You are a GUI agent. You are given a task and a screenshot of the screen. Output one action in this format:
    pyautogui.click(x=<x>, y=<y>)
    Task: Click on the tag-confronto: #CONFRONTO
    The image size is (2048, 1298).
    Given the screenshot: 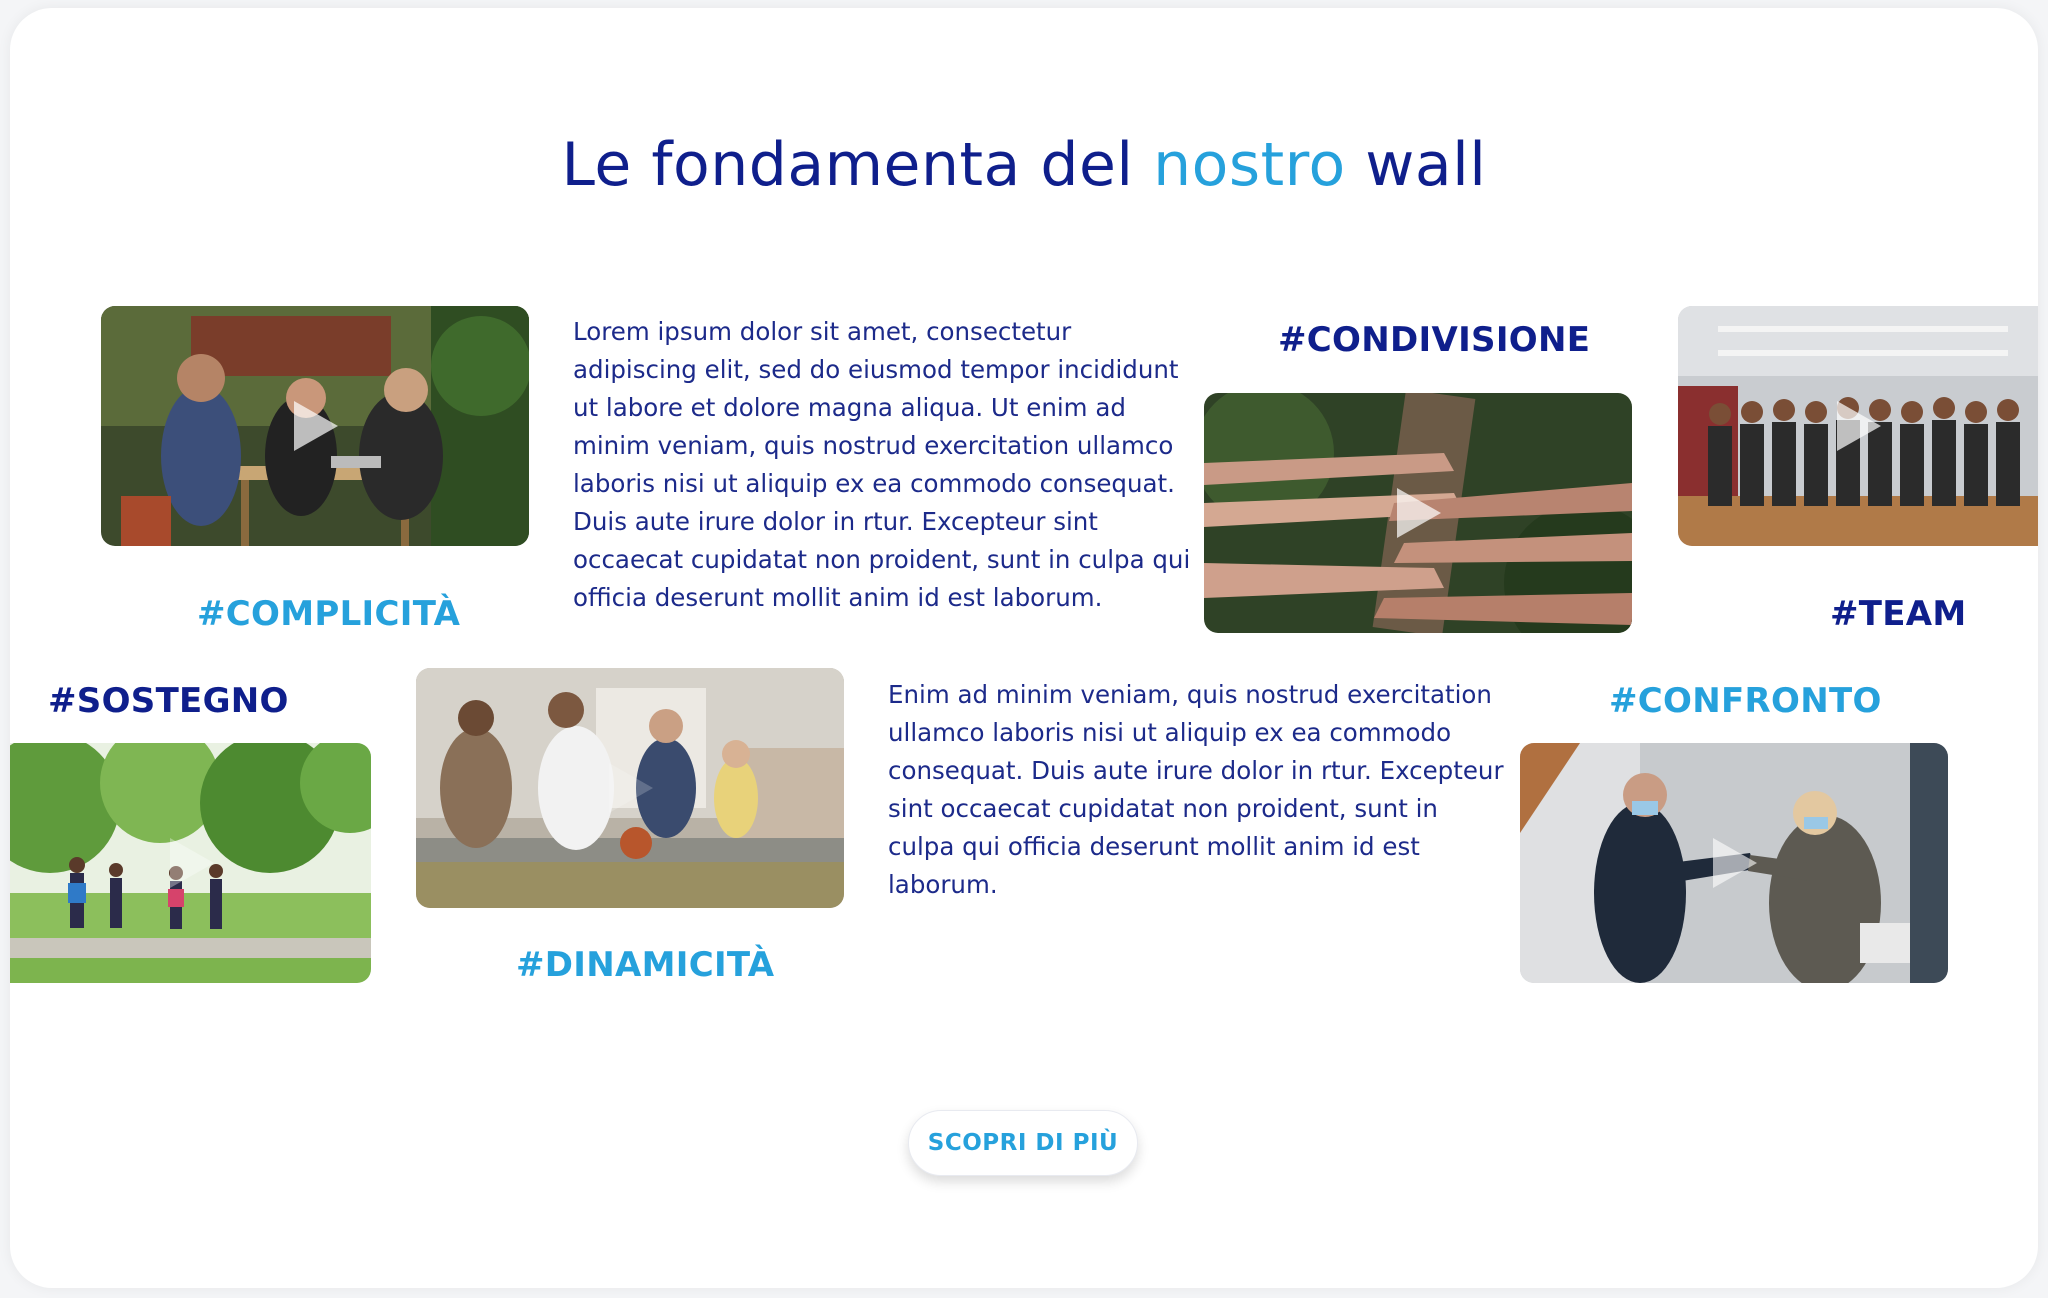 What is the action you would take?
    pyautogui.click(x=1745, y=701)
    